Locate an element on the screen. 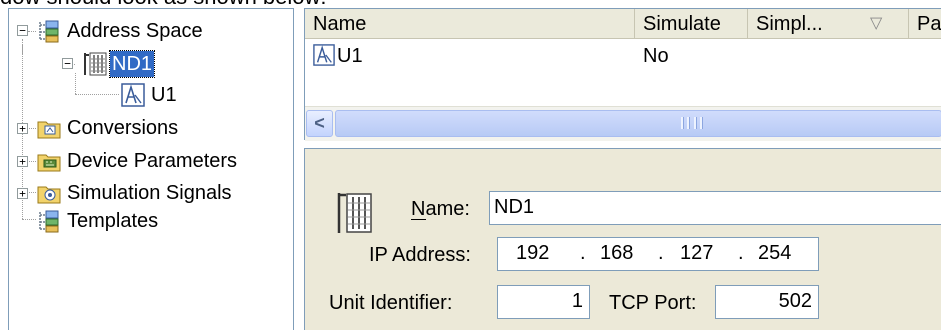 The height and width of the screenshot is (330, 941). folder-conversions-icon is located at coordinates (49, 131).